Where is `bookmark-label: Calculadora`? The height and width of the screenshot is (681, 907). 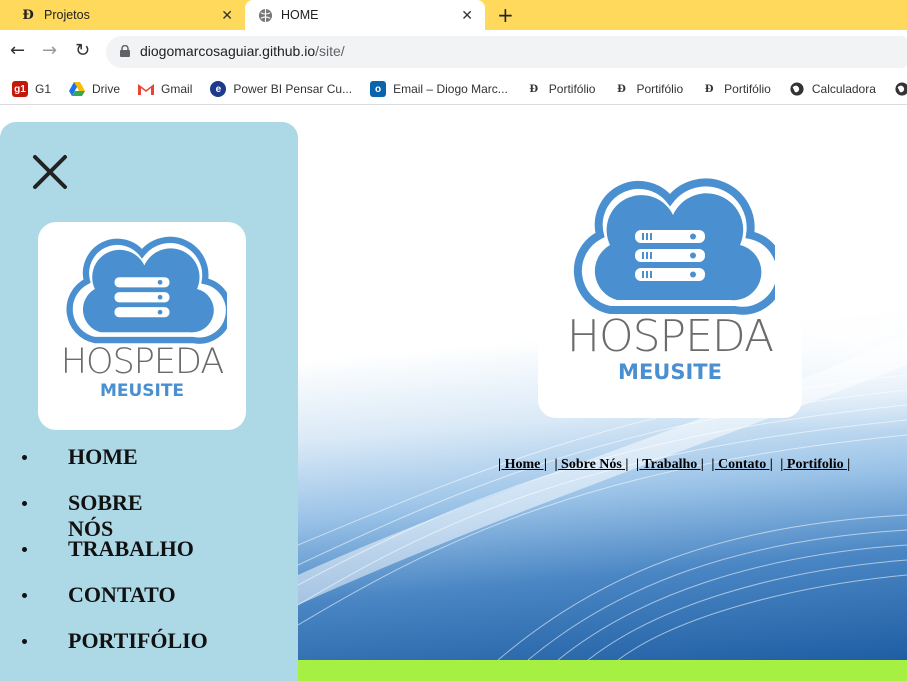
bookmark-label: Calculadora is located at coordinates (843, 89).